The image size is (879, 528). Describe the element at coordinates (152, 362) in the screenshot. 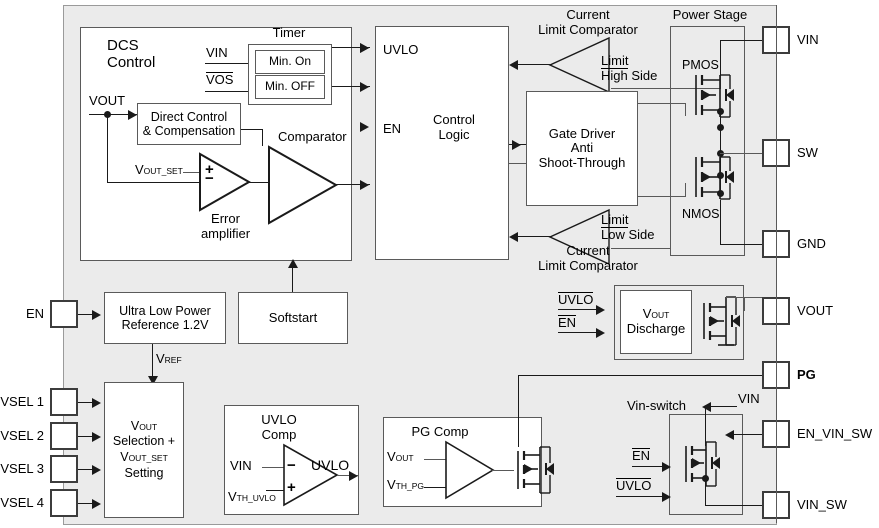

I see `wire-vref` at that location.